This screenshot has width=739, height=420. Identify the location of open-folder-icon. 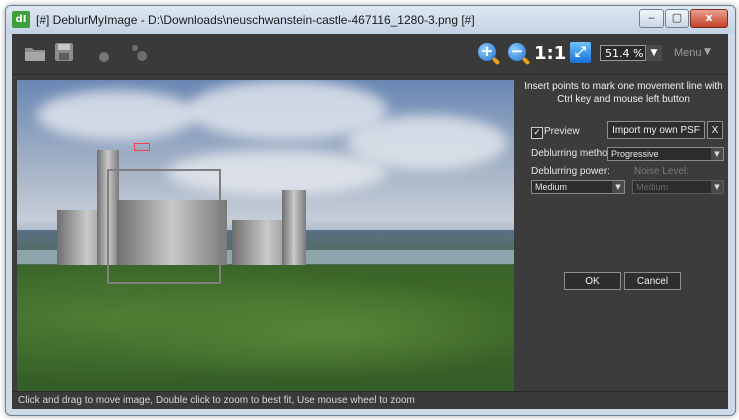
(35, 55).